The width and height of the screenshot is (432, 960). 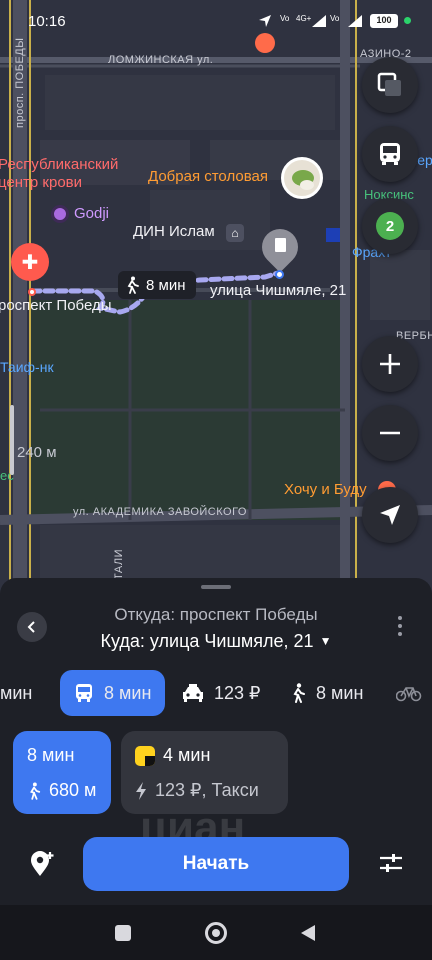 I want to click on minus-icon, so click(x=390, y=433).